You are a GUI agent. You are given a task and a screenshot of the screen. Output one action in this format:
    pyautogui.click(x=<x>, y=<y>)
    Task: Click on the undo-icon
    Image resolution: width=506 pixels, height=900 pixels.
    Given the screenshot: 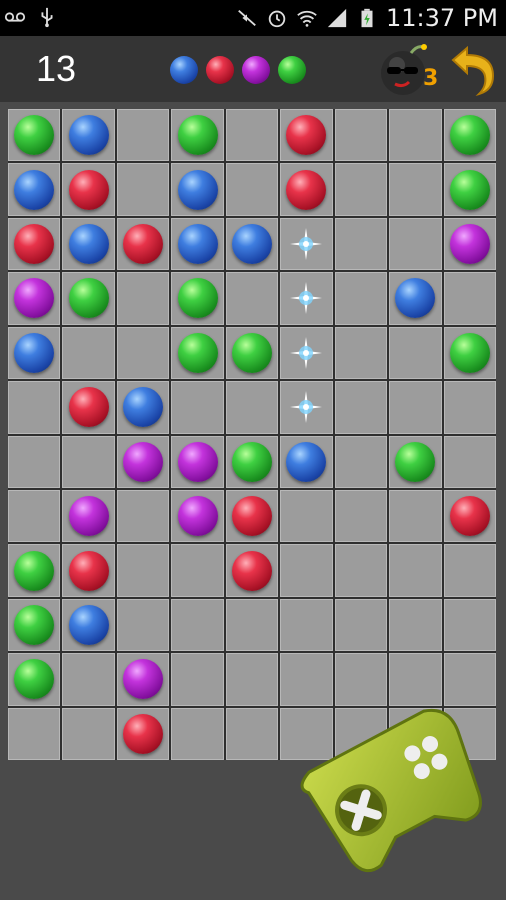 What is the action you would take?
    pyautogui.click(x=471, y=70)
    